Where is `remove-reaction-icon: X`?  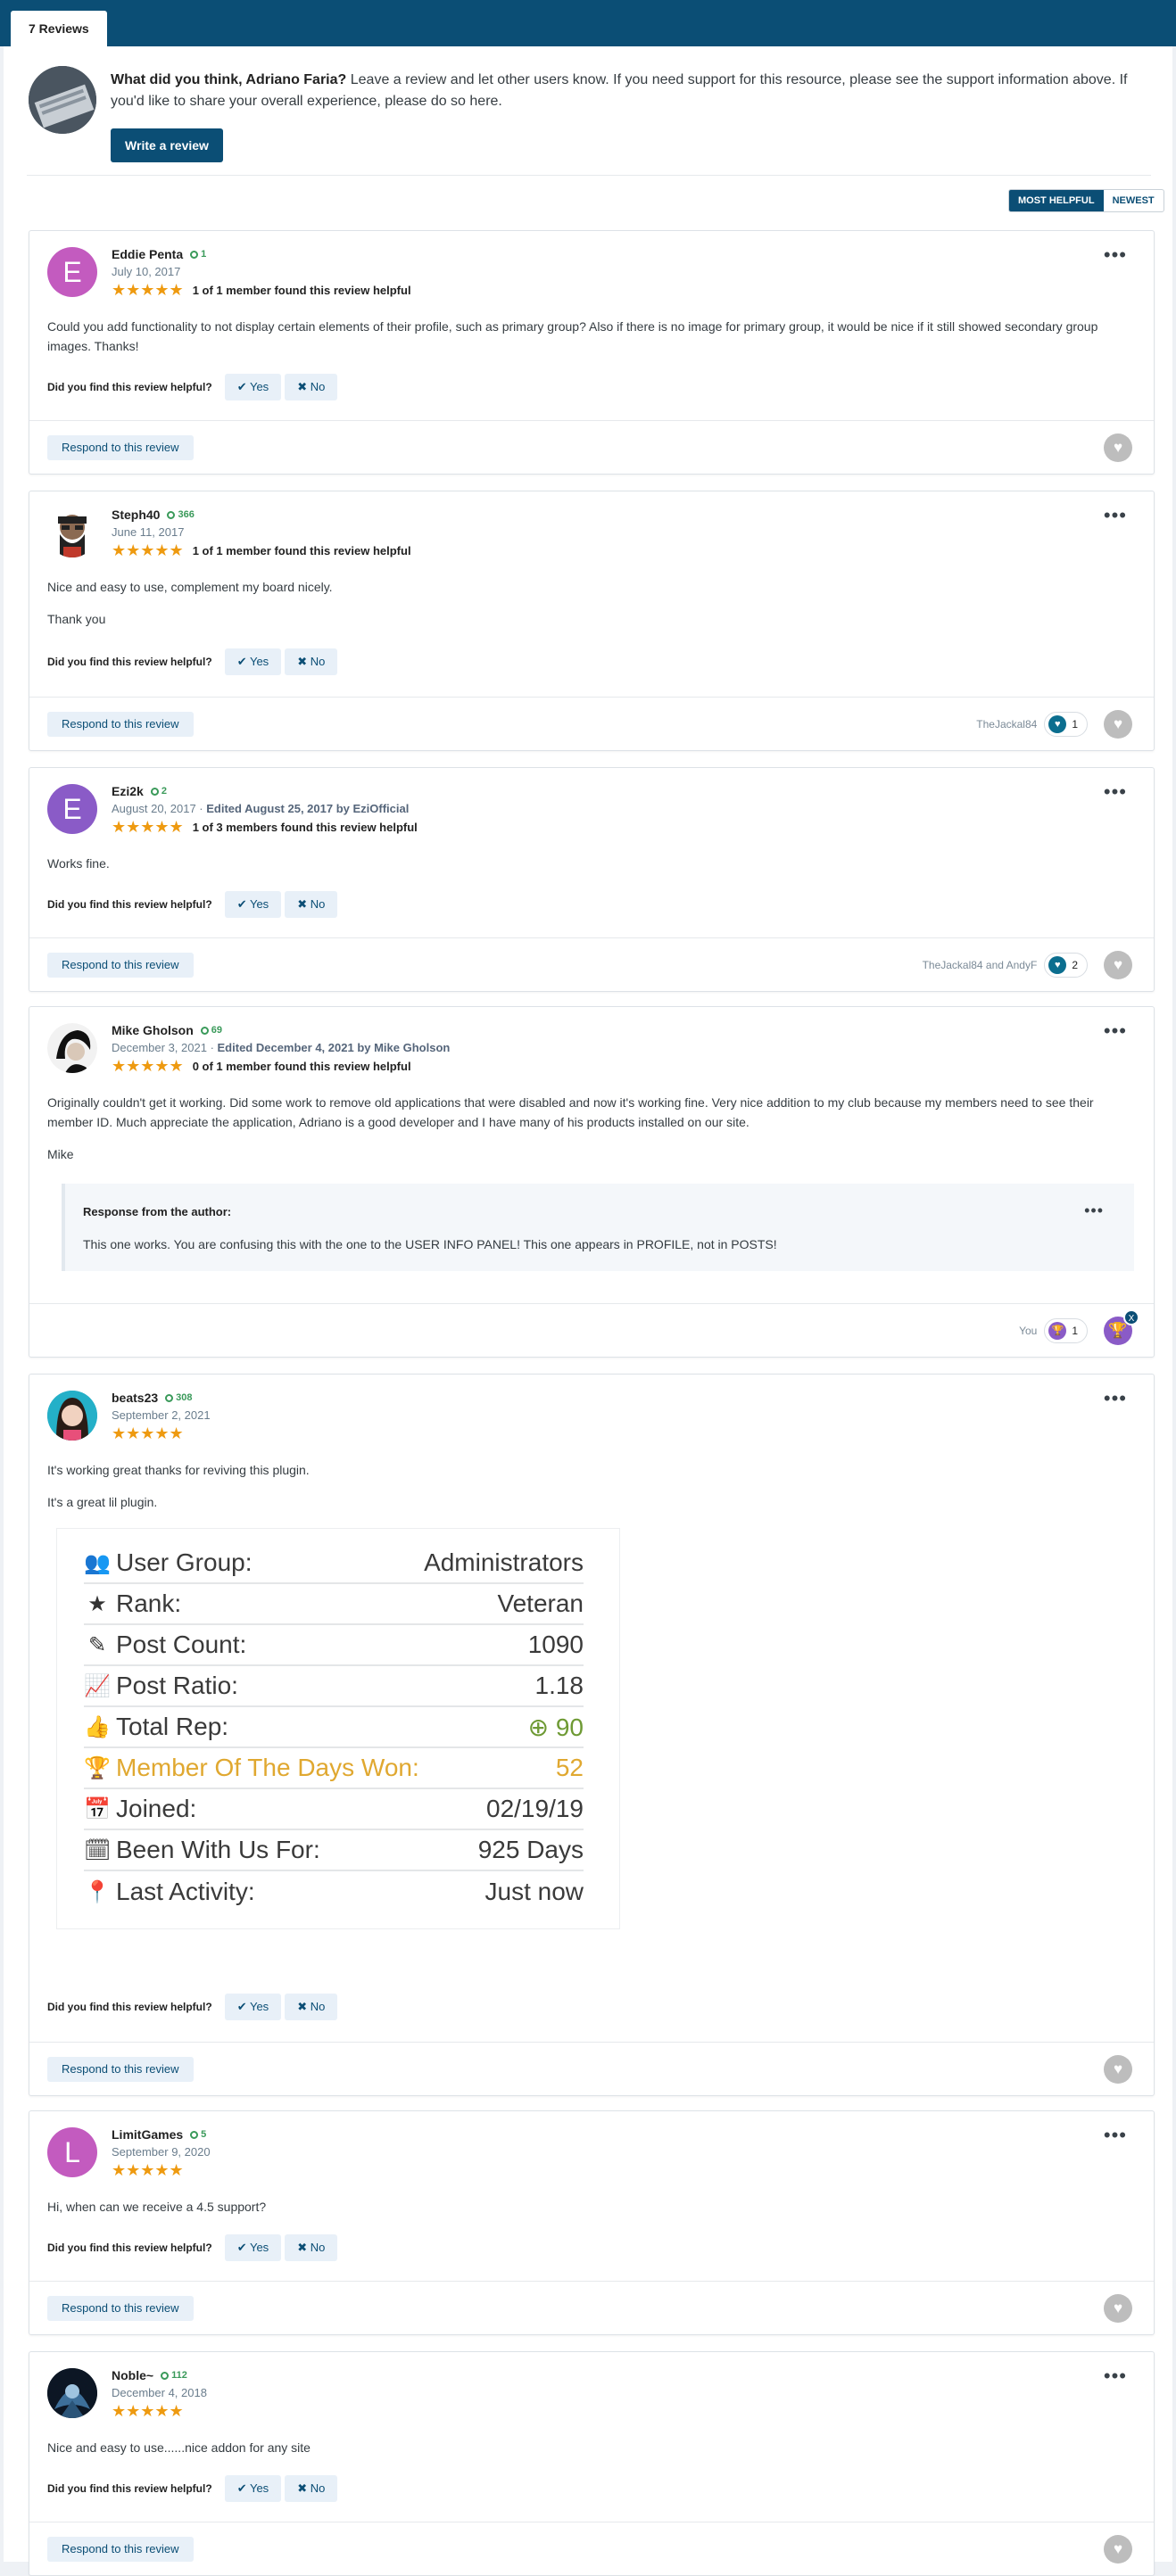
remove-reaction-icon: X is located at coordinates (1131, 1317).